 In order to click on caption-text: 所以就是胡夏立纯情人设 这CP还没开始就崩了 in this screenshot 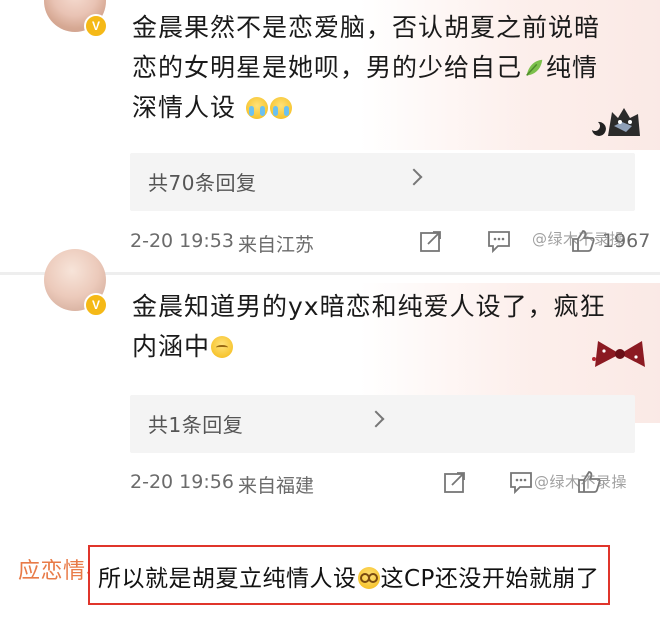, I will do `click(348, 576)`.